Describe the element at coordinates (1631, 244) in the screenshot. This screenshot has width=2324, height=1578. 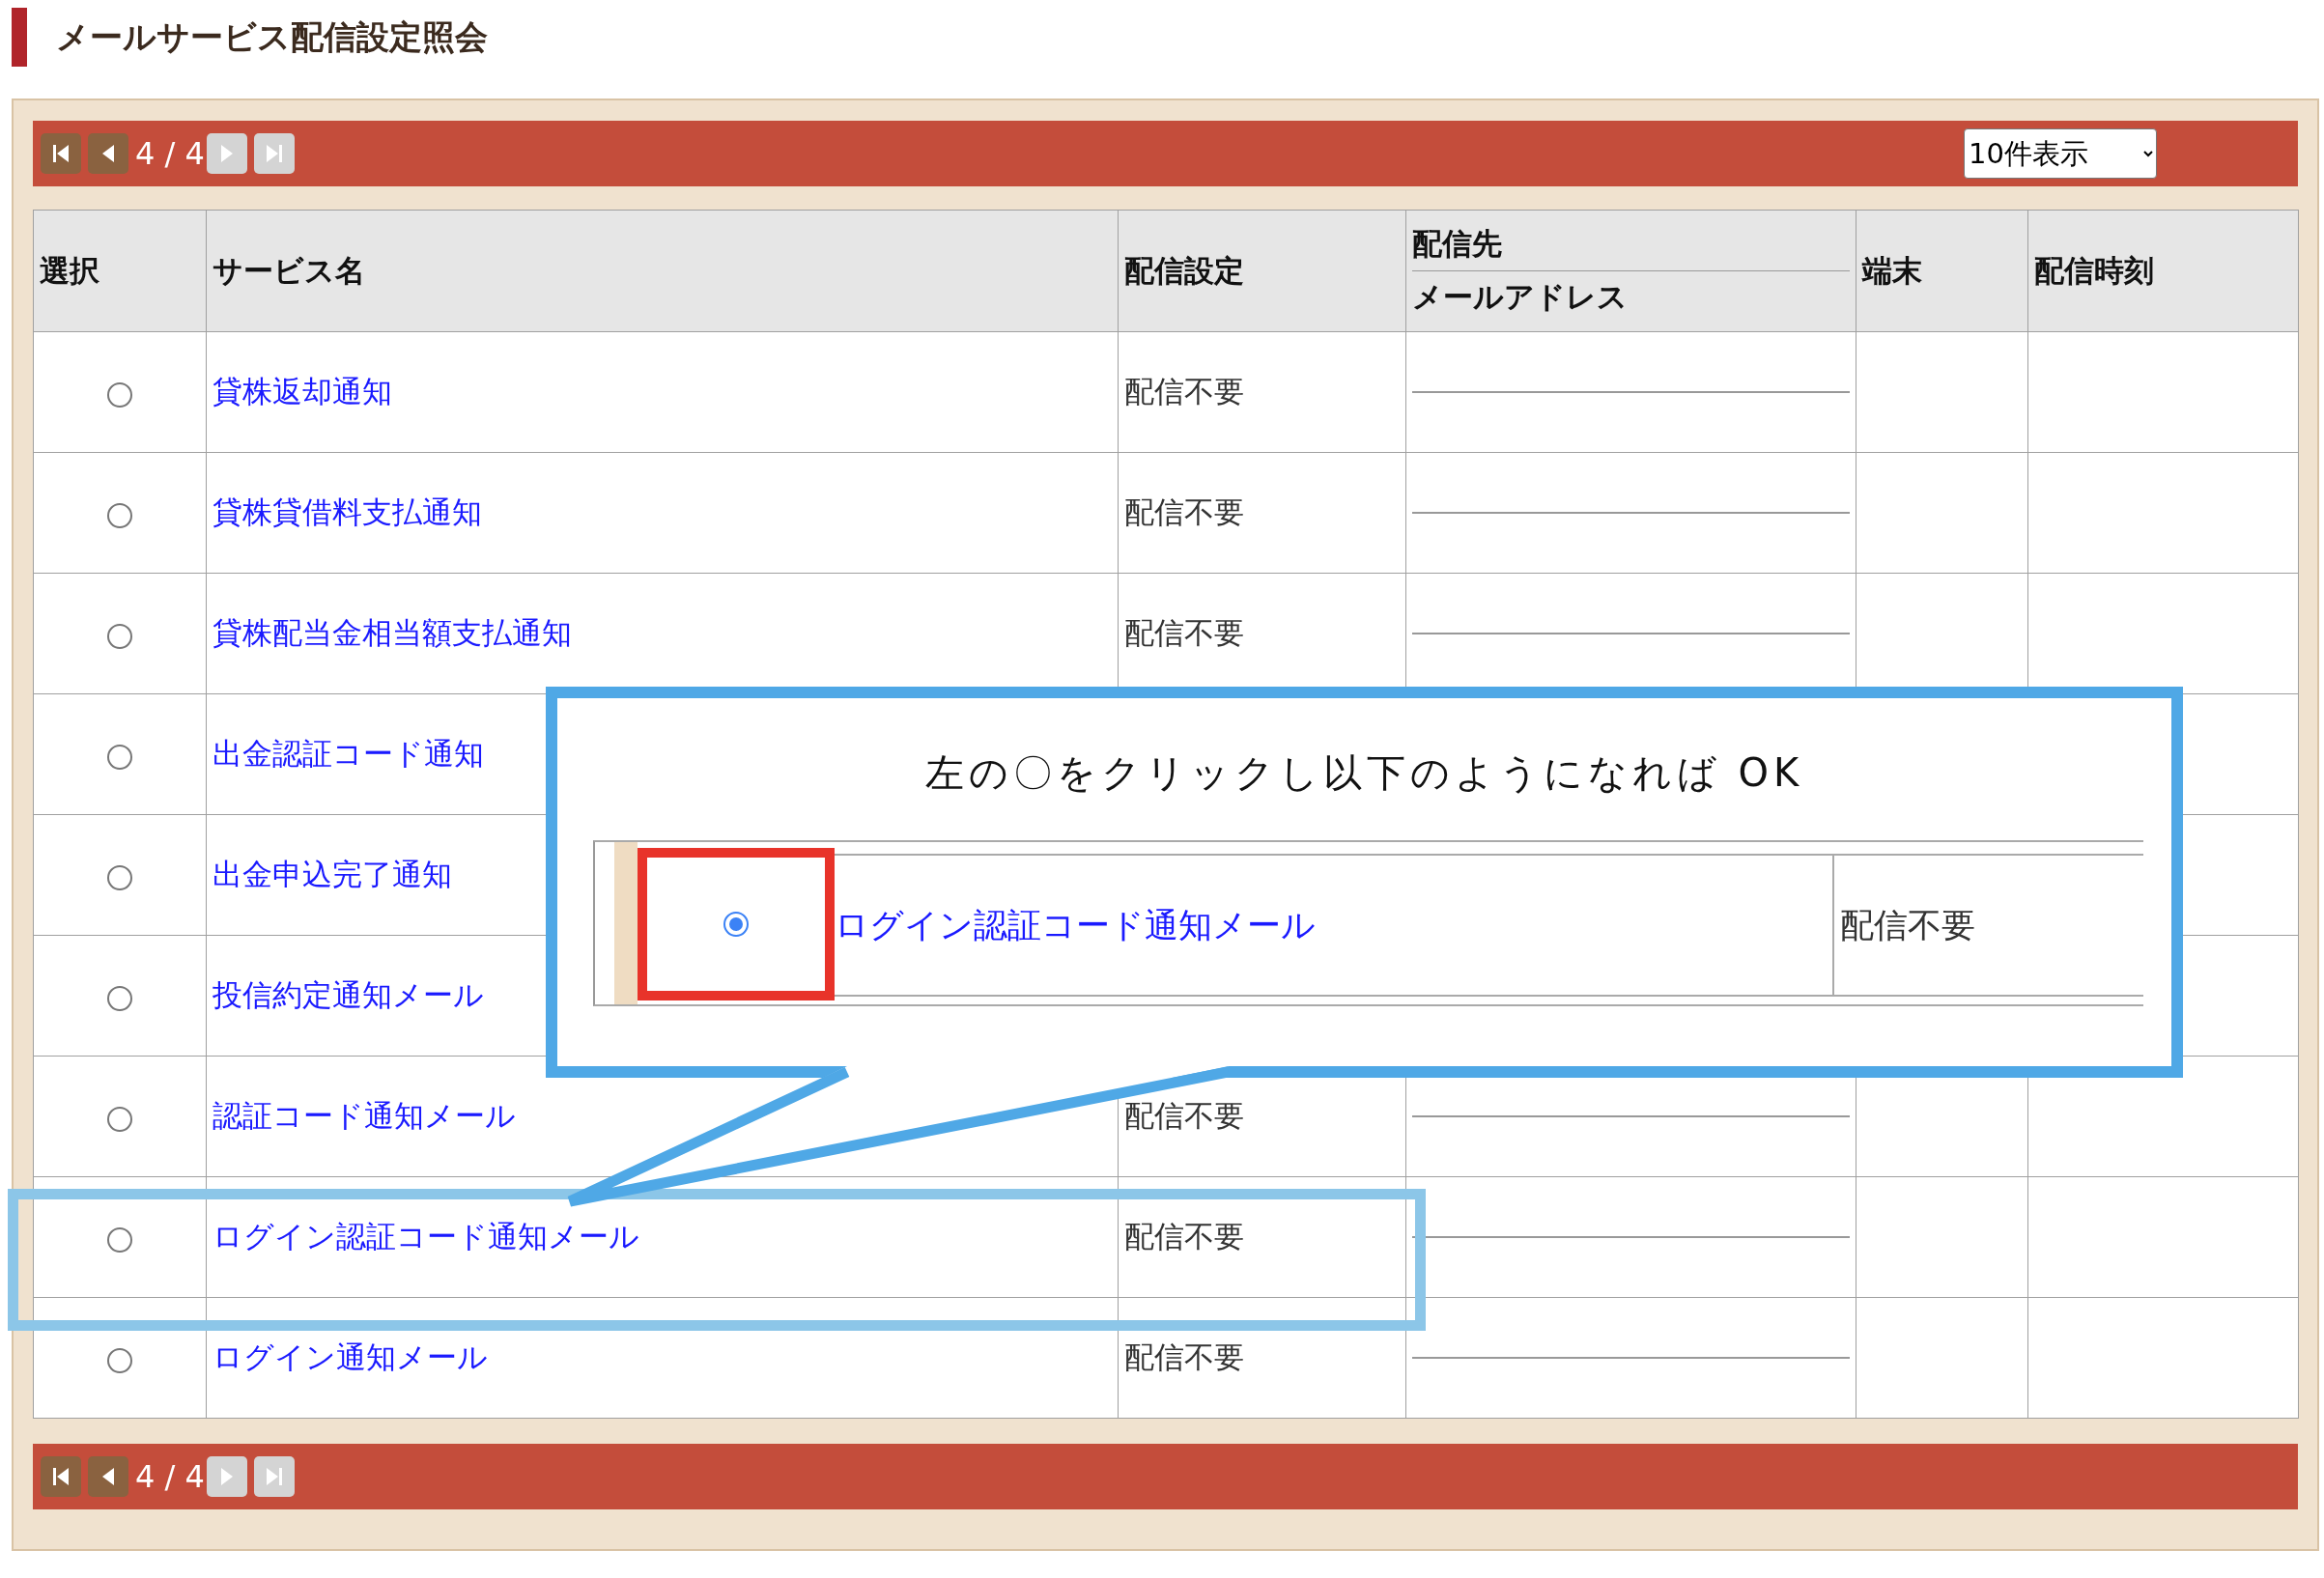
I see `column-header: 配信先` at that location.